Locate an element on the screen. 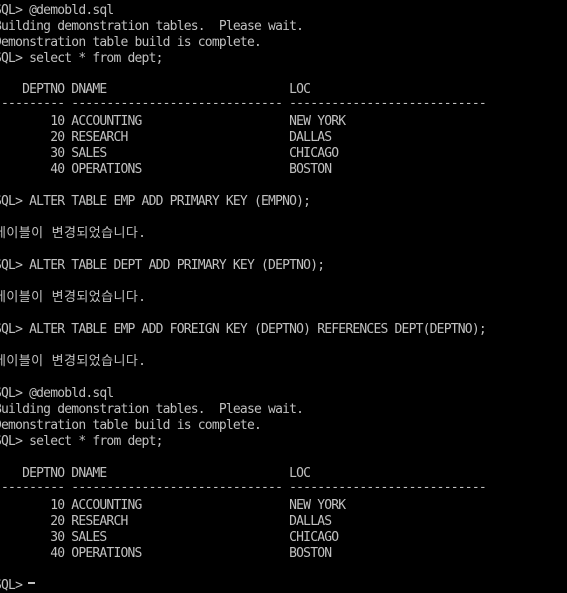  prompt-line: SQL> is located at coordinates (11, 585).